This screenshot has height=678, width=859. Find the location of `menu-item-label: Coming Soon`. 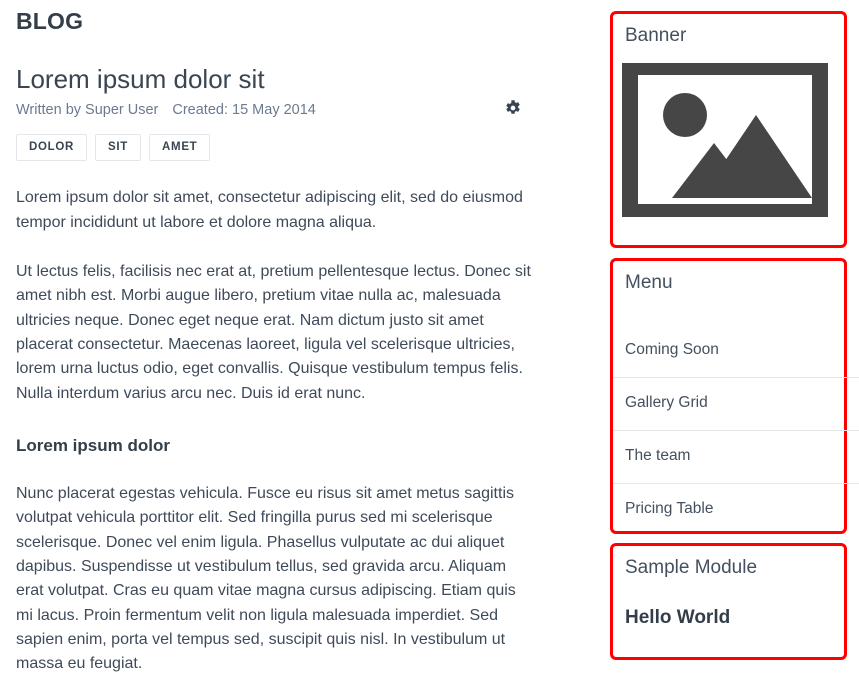

menu-item-label: Coming Soon is located at coordinates (672, 350).